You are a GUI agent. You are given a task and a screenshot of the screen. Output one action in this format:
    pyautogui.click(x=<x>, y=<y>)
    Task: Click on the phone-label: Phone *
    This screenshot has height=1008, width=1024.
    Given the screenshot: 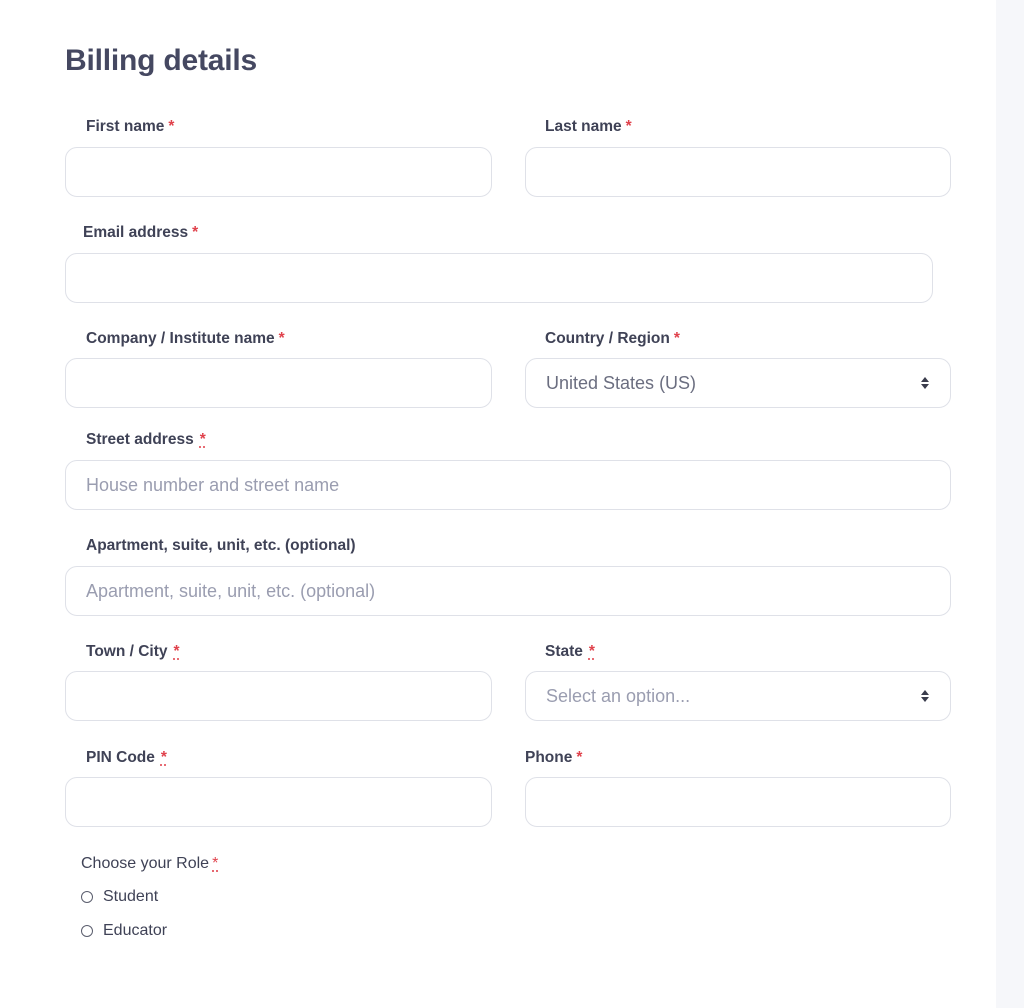 What is the action you would take?
    pyautogui.click(x=554, y=757)
    